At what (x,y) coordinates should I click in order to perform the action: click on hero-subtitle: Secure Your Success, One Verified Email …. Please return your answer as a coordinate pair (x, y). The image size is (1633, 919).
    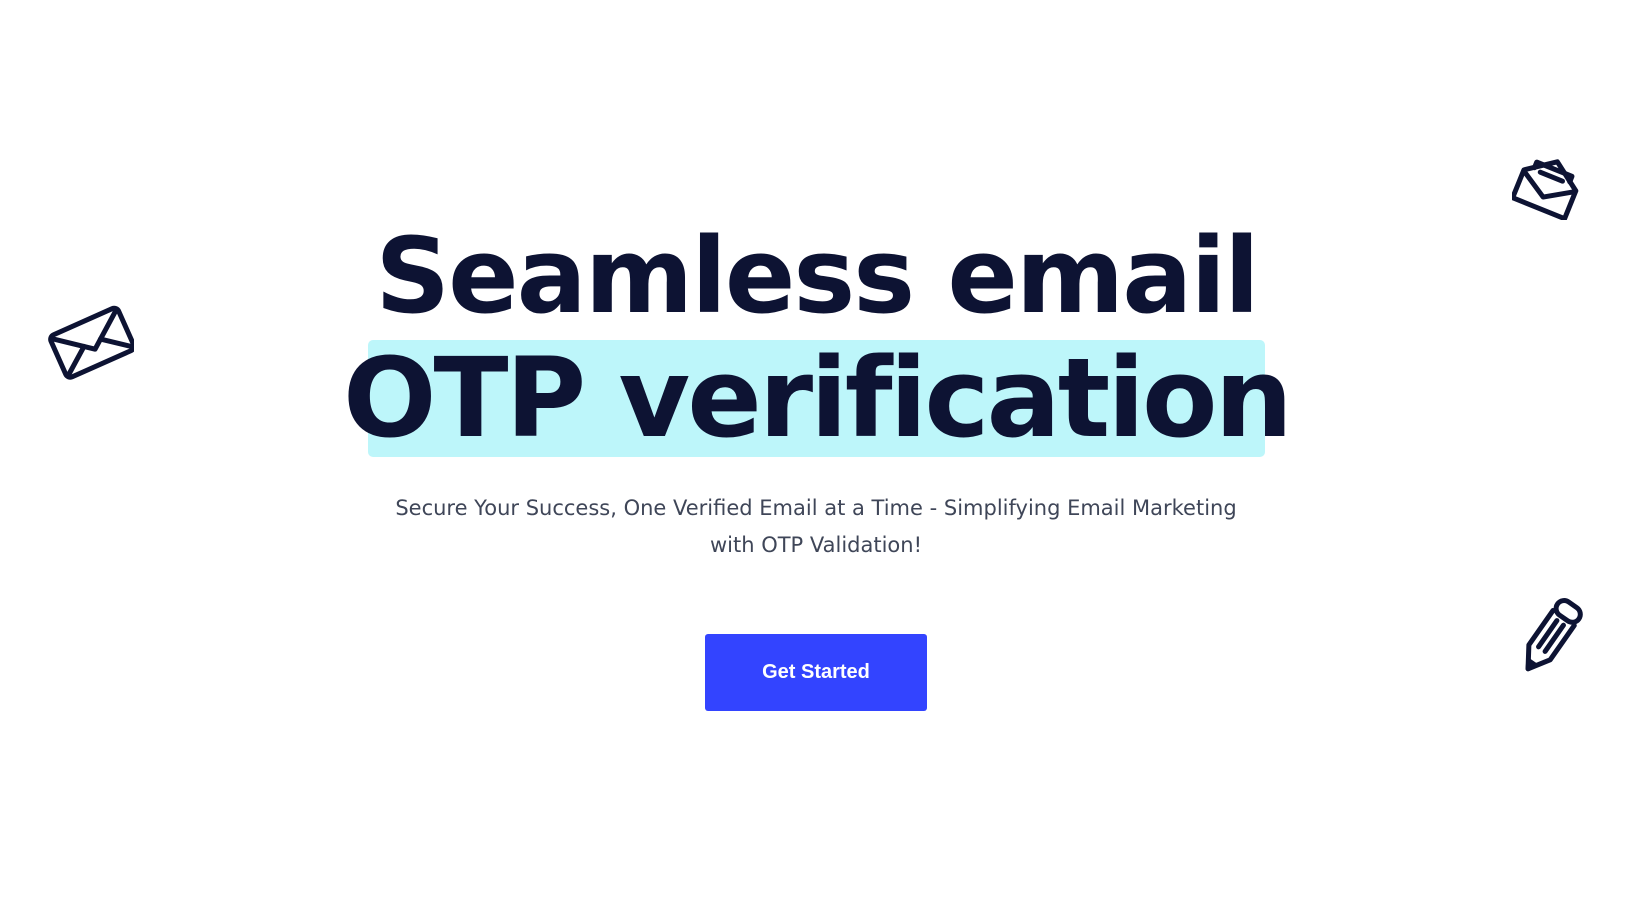
    Looking at the image, I should click on (816, 527).